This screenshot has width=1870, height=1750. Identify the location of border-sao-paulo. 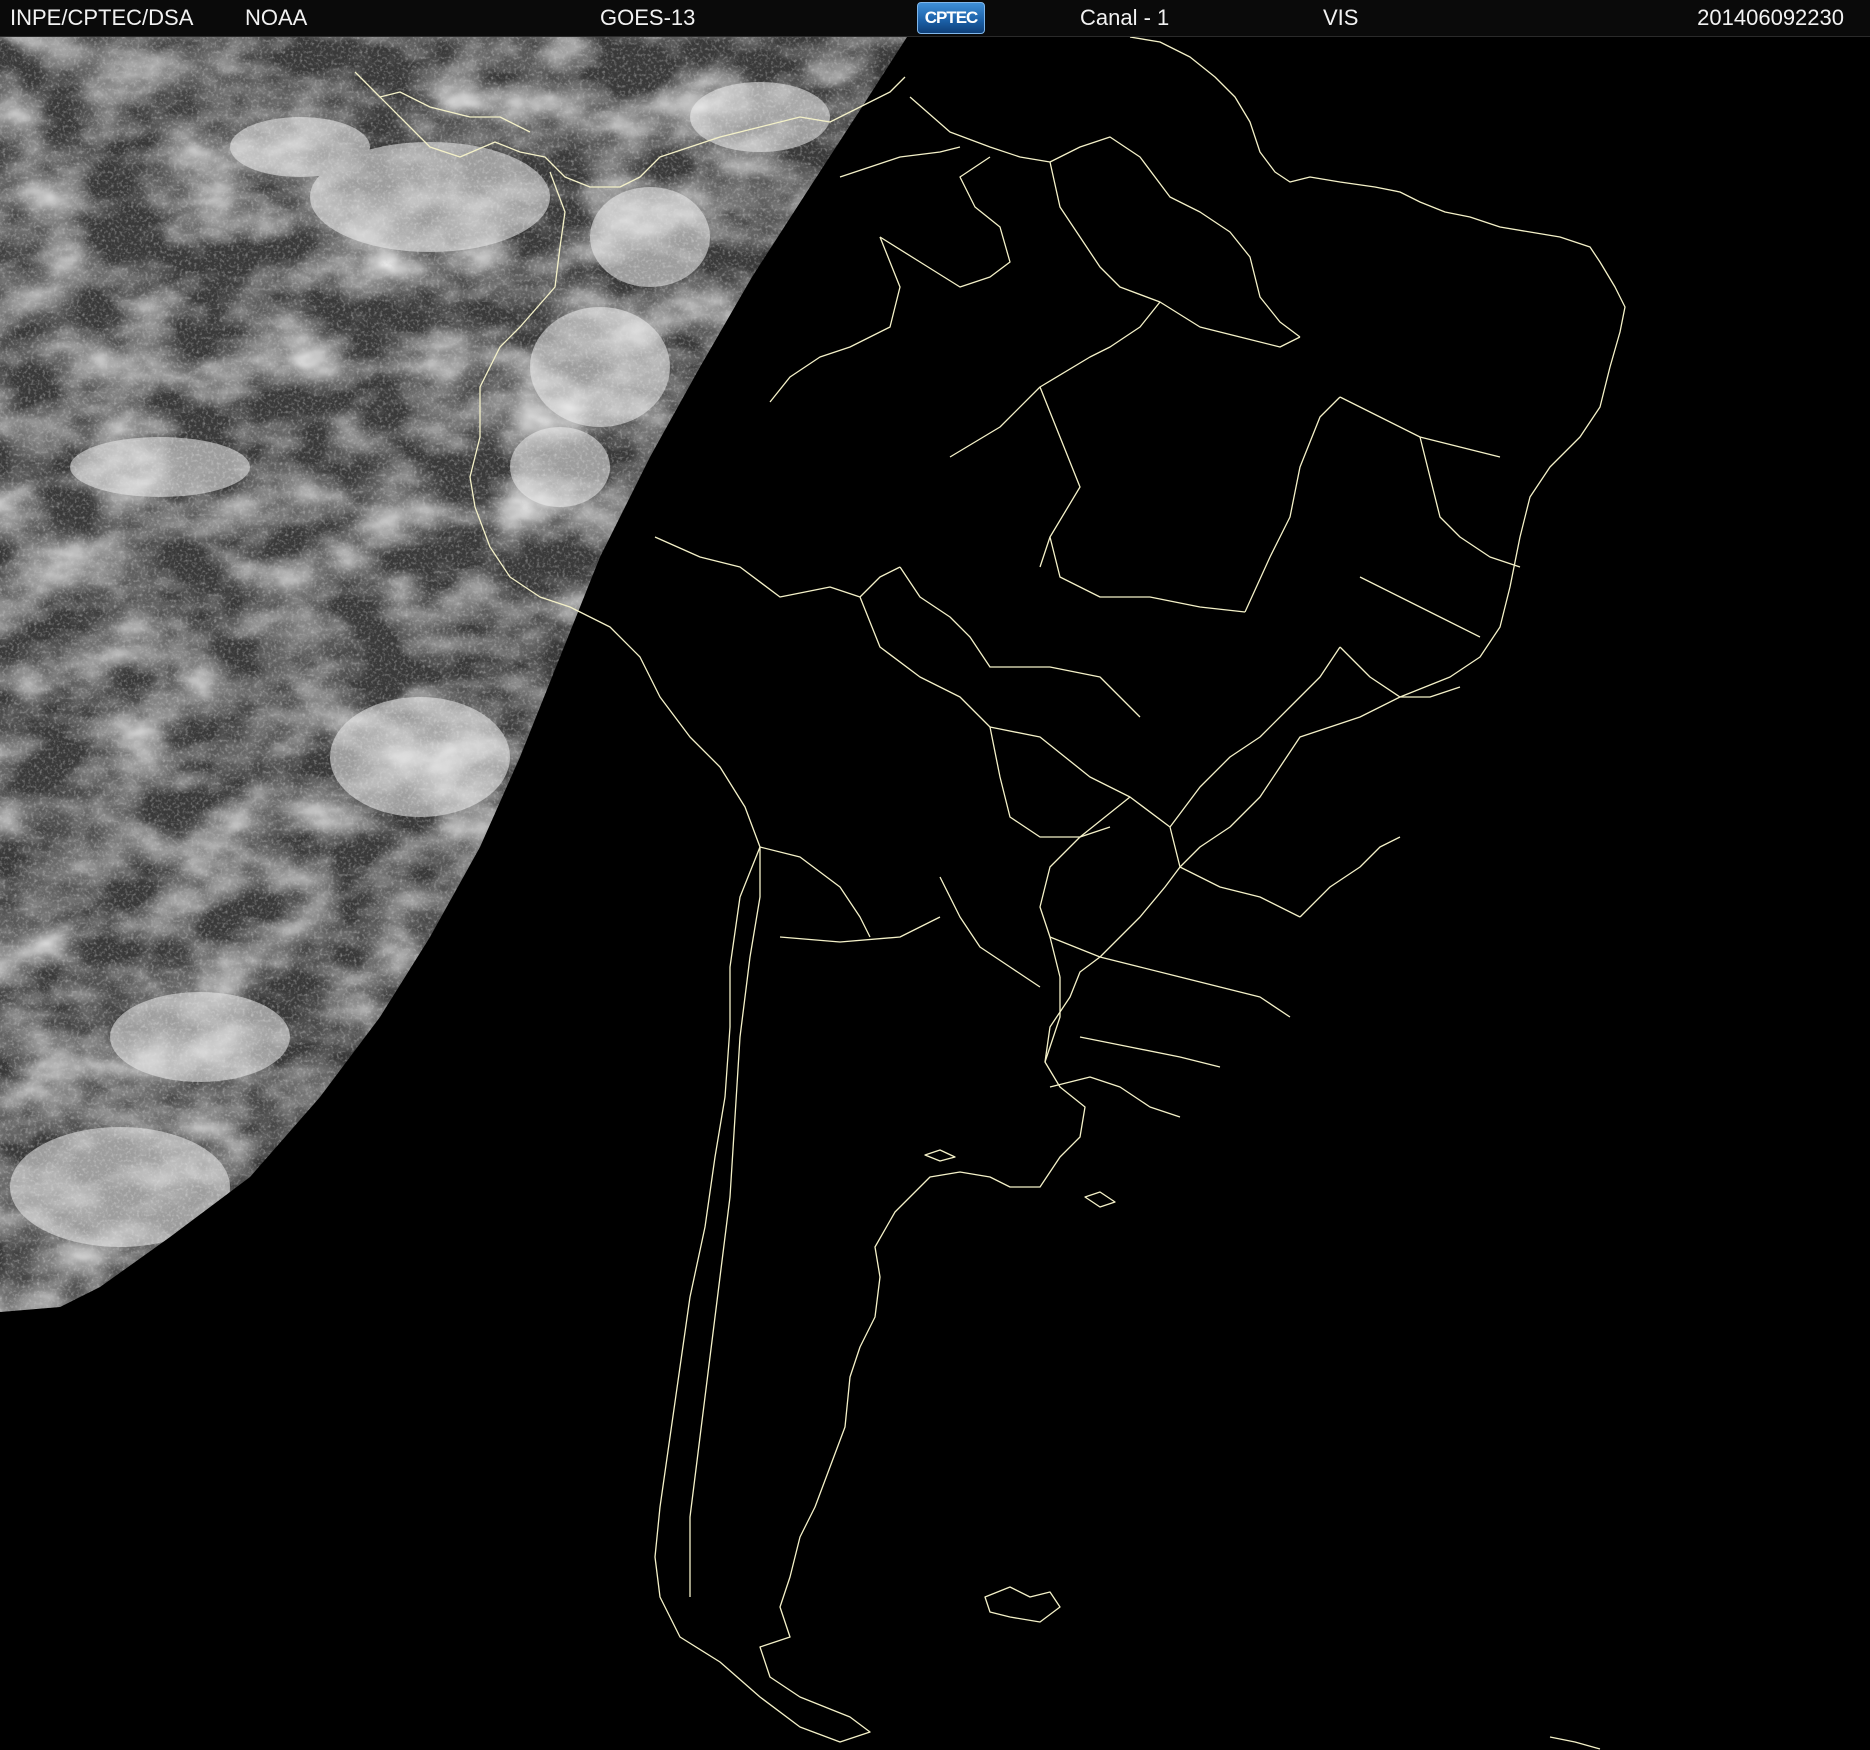
(1350, 877).